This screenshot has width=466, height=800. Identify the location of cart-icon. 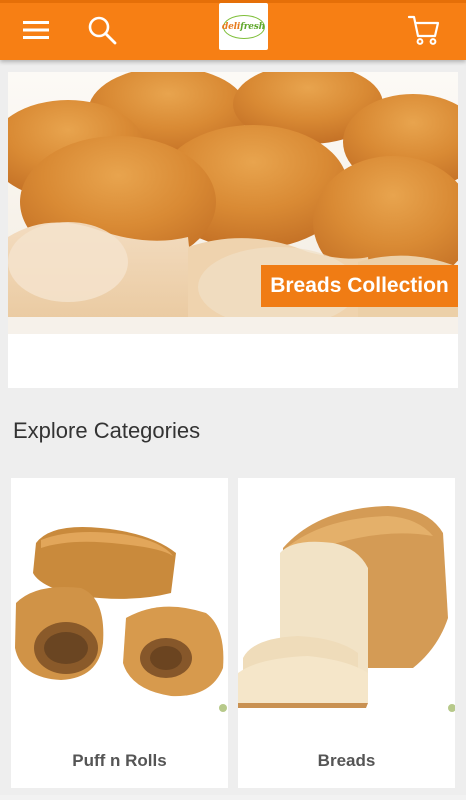
(423, 30).